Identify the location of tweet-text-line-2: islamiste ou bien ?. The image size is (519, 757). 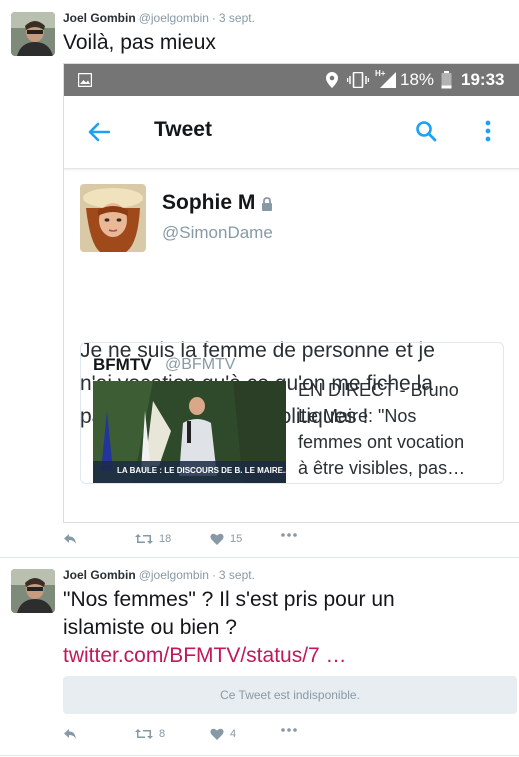
(150, 627).